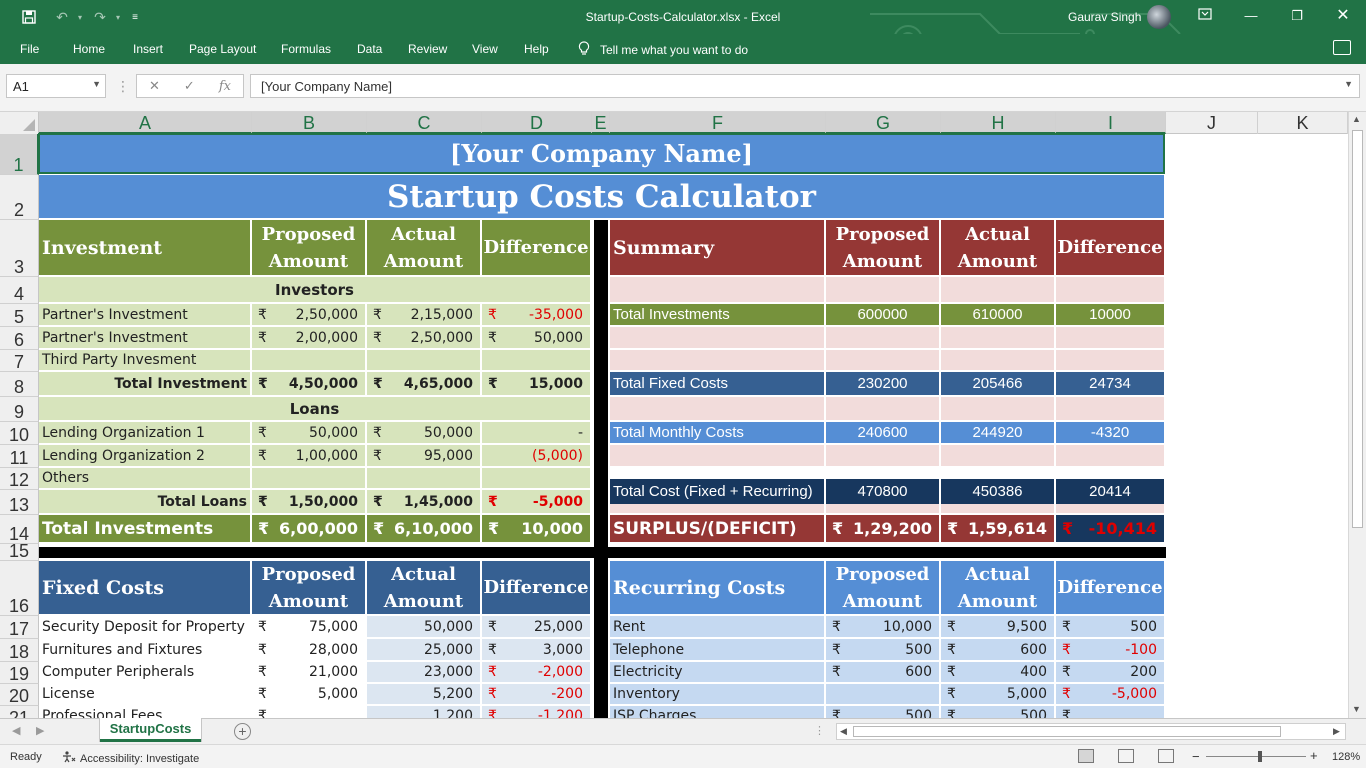 The width and height of the screenshot is (1366, 768). What do you see at coordinates (997, 649) in the screenshot?
I see `recurring-cost-actual-2: ₹600` at bounding box center [997, 649].